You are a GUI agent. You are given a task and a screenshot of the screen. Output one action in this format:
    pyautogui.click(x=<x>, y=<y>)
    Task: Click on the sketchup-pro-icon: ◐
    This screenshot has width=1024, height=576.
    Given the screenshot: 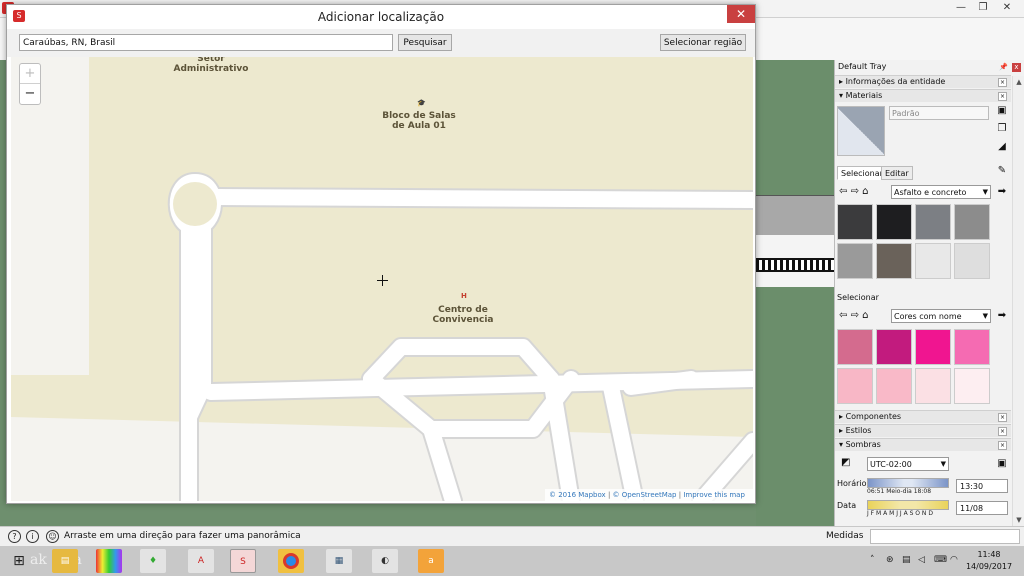 What is the action you would take?
    pyautogui.click(x=385, y=561)
    